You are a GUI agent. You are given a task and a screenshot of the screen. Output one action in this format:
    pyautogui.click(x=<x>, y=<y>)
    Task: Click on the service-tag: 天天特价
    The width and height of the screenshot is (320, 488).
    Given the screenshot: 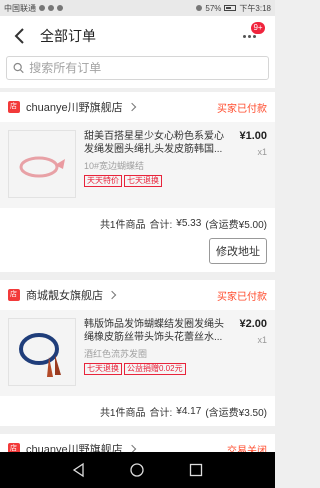 What is the action you would take?
    pyautogui.click(x=103, y=181)
    